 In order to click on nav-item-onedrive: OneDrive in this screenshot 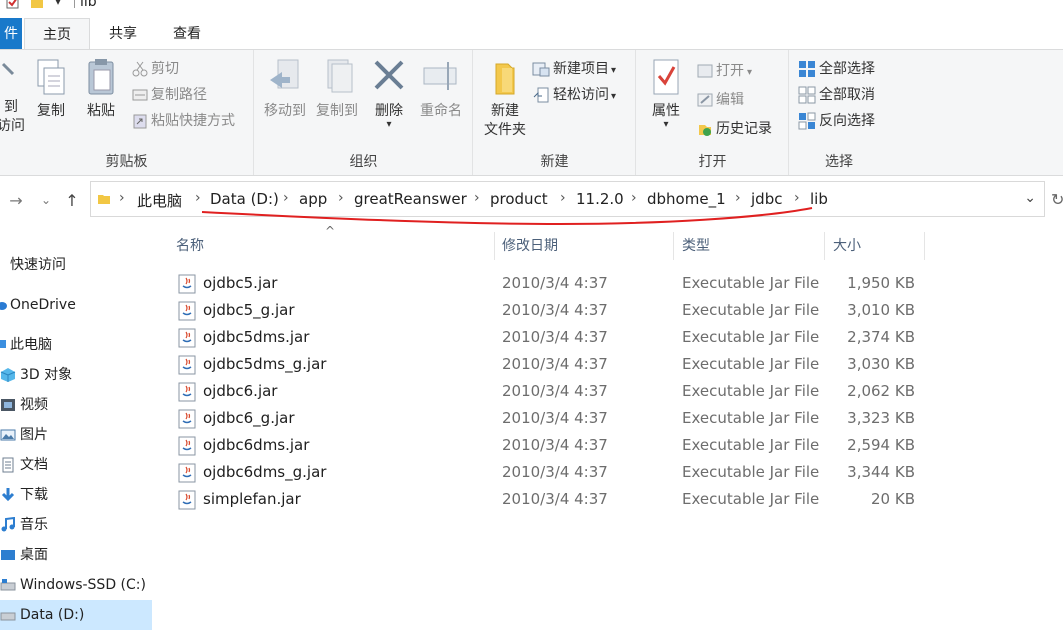, I will do `click(76, 305)`.